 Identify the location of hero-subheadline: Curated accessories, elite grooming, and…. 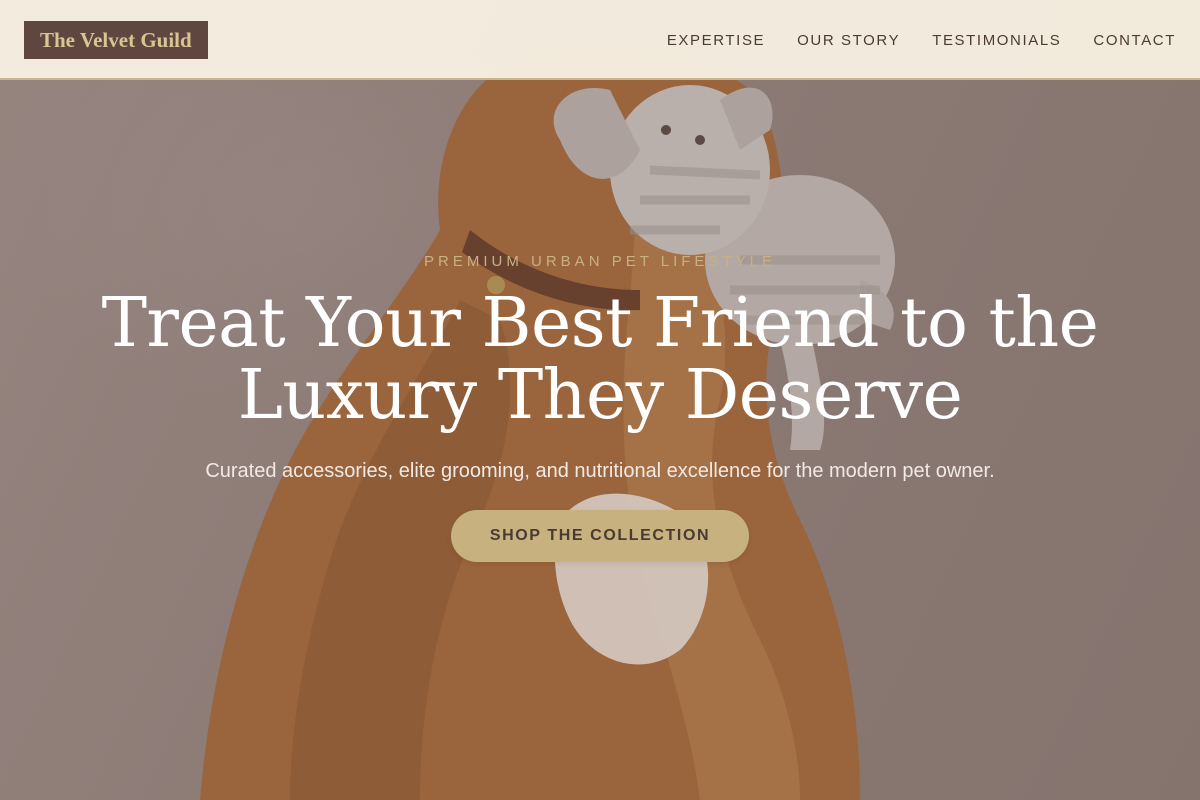
(600, 471).